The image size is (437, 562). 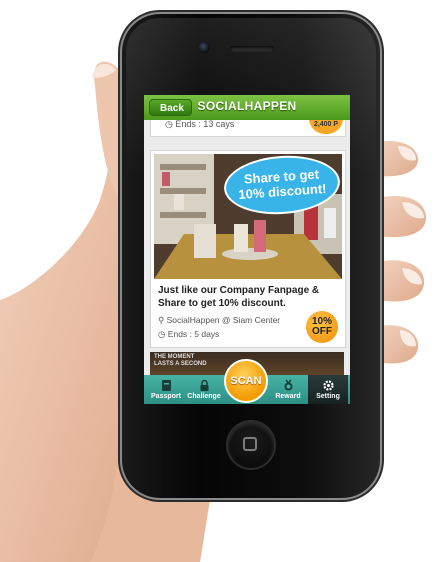 I want to click on page-title: SOCIALHAPPEN, so click(x=247, y=106).